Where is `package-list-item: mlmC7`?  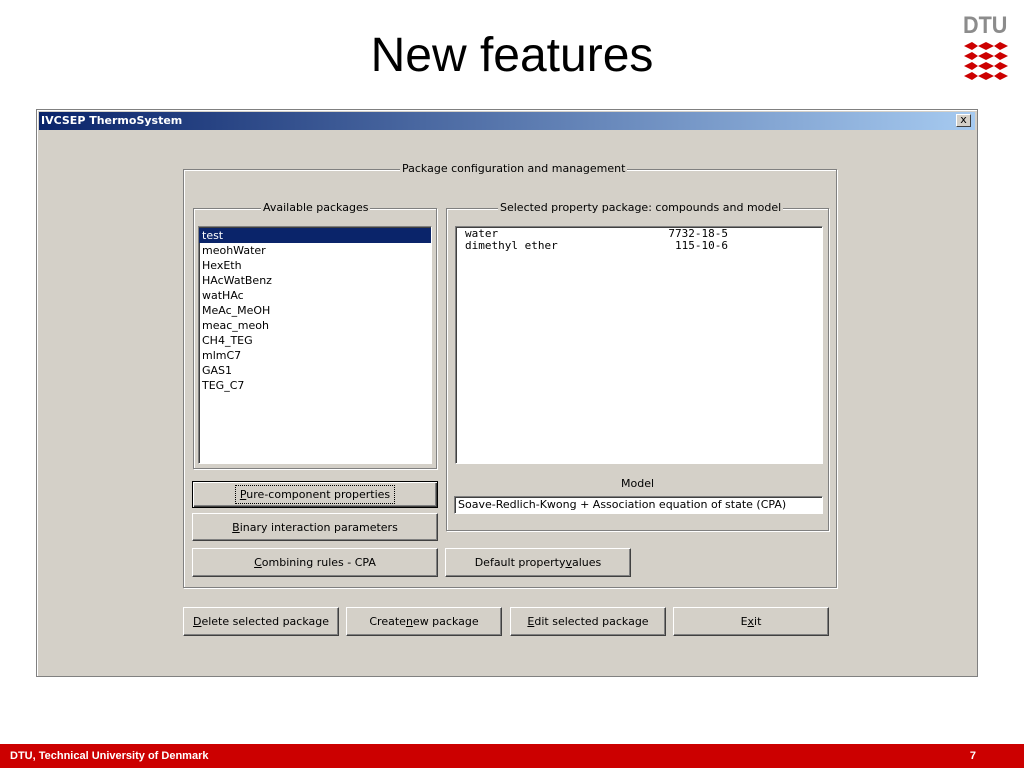
package-list-item: mlmC7 is located at coordinates (315, 355).